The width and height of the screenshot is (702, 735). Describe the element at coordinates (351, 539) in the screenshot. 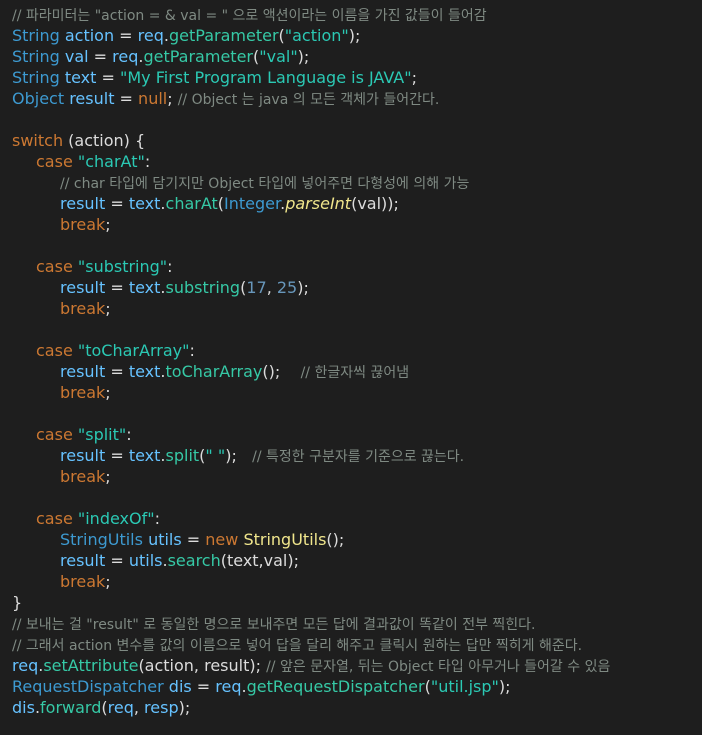

I see `code-line: StringUtils utils = new StringUtils();` at that location.